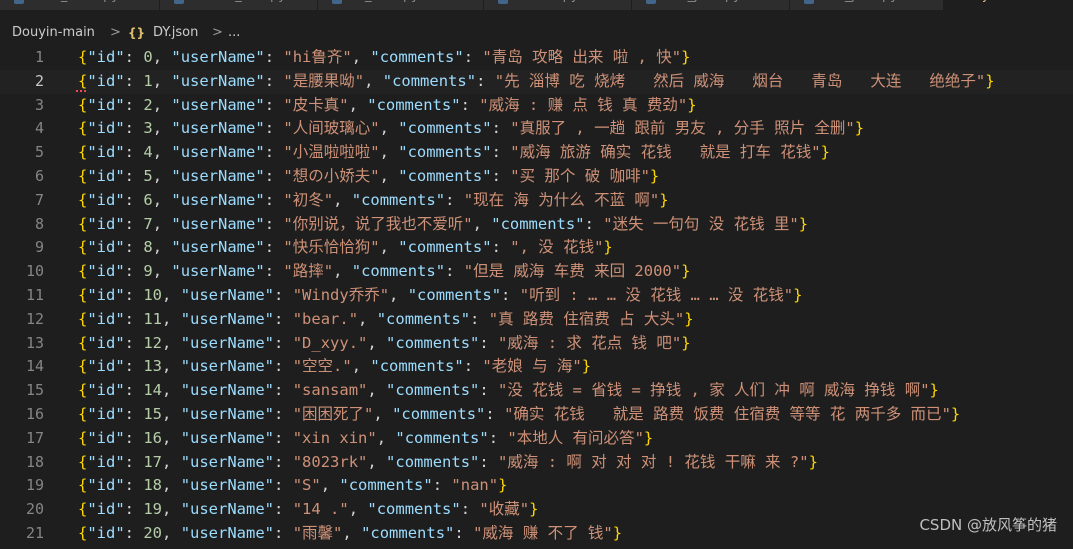  Describe the element at coordinates (217, 32) in the screenshot. I see `chevron-right-icon: >` at that location.